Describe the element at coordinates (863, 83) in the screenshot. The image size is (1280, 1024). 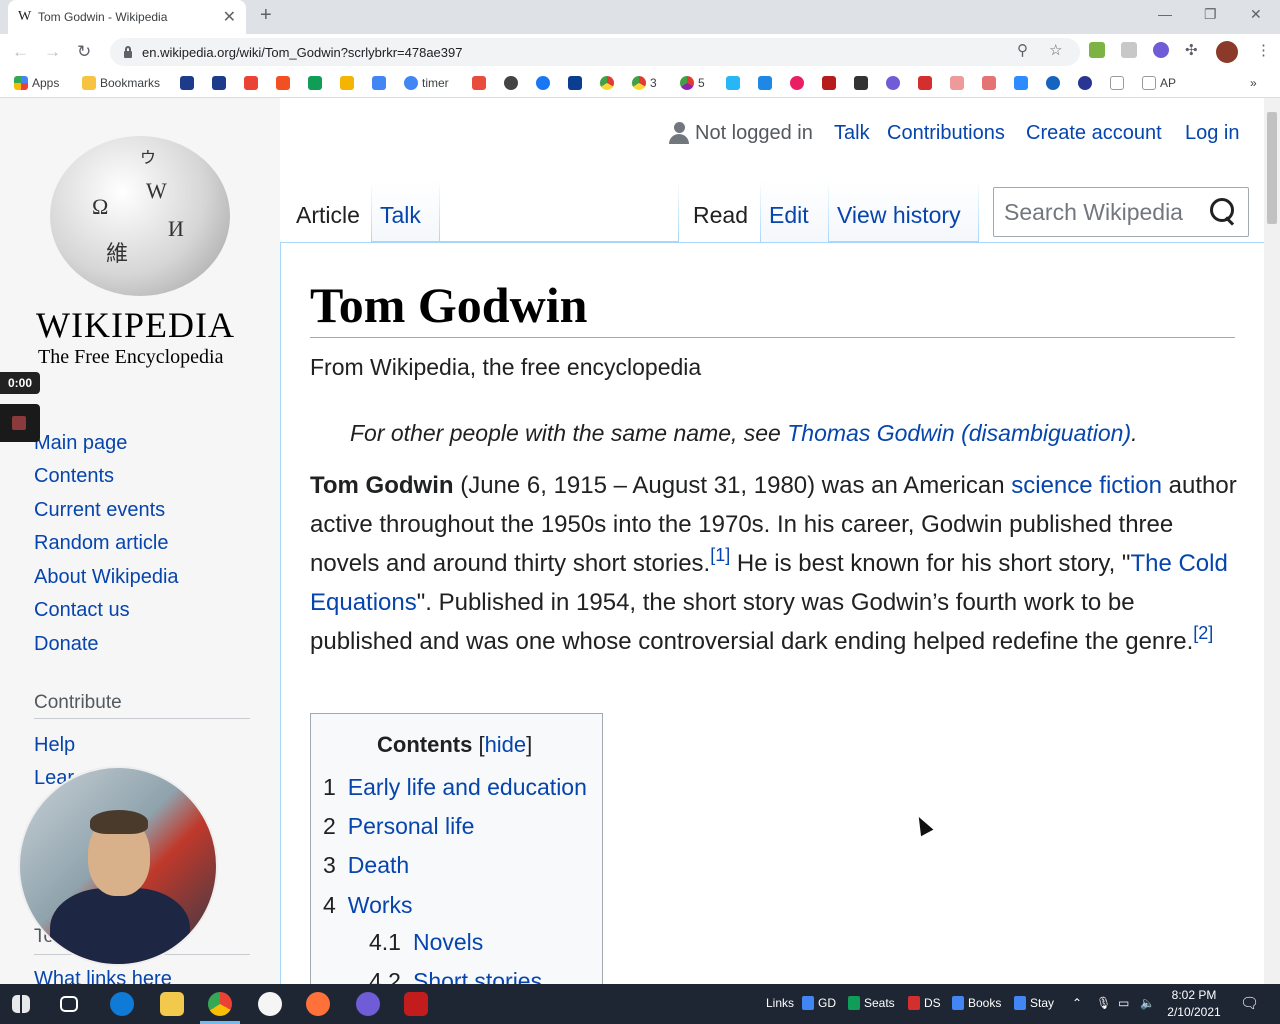
I see `bookmark-pen` at that location.